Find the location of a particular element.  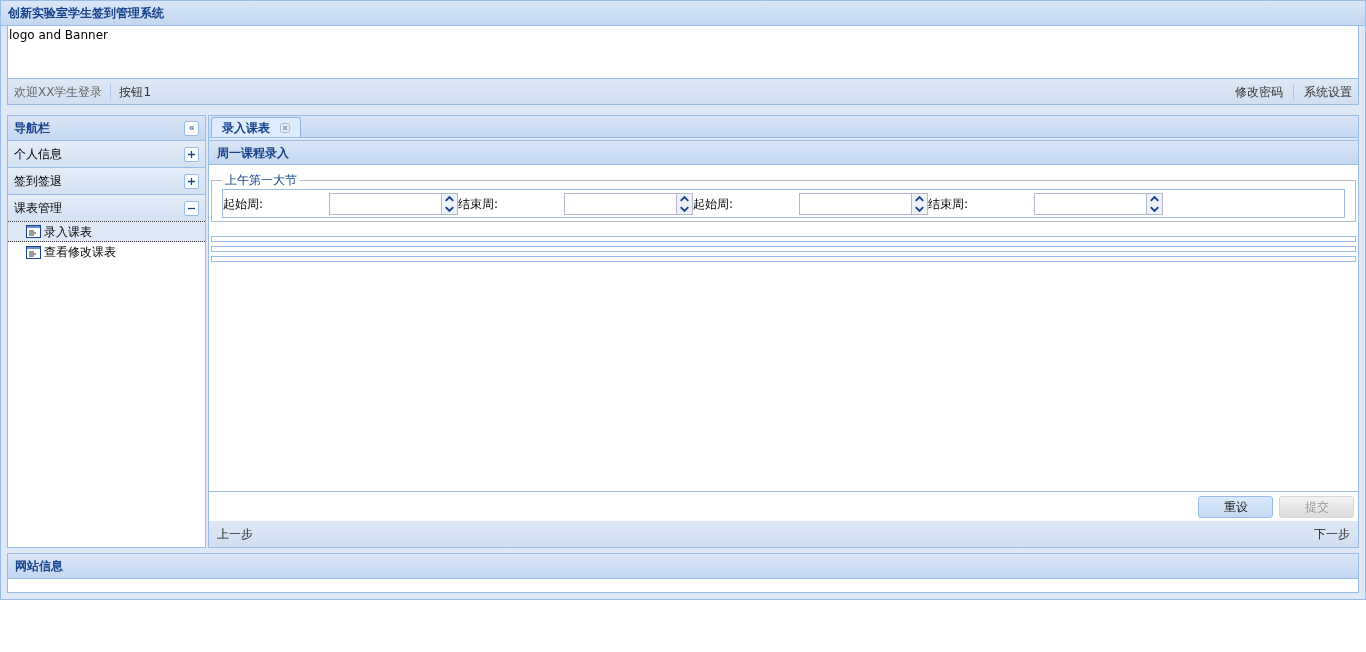

close-icon is located at coordinates (285, 127).